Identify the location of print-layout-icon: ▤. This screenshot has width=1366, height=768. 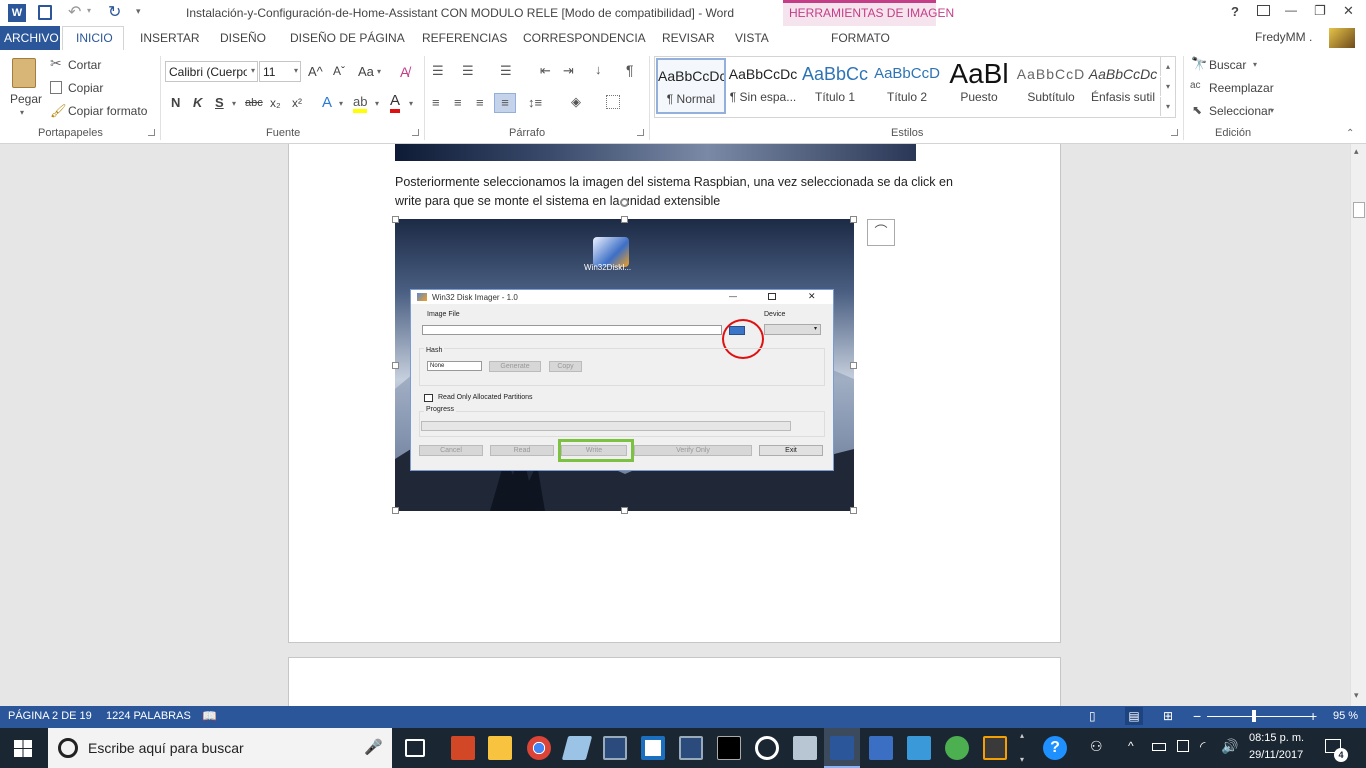
(1134, 716).